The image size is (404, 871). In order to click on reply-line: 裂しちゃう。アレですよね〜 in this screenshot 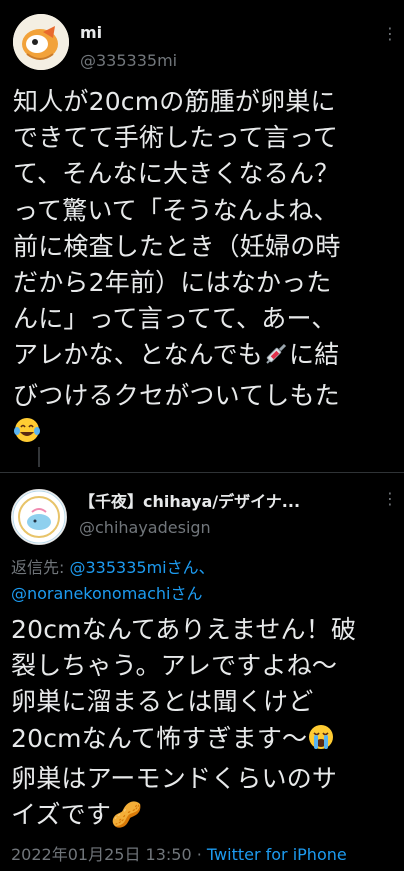, I will do `click(174, 666)`.